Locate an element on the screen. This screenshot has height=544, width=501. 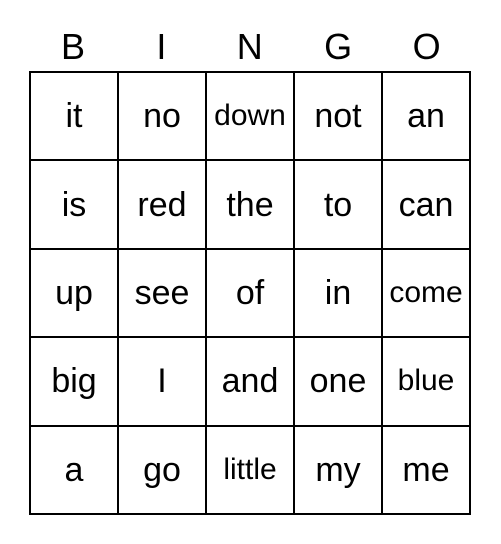
bingo-cell-n2: the is located at coordinates (251, 205).